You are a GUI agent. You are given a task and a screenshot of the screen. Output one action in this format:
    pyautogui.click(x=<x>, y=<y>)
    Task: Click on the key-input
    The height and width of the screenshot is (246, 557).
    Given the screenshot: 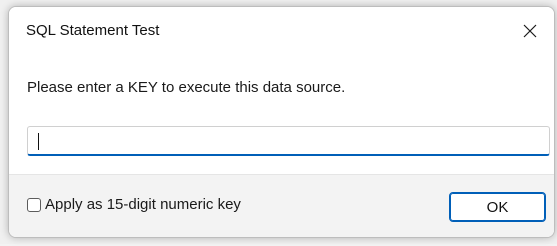 What is the action you would take?
    pyautogui.click(x=288, y=140)
    